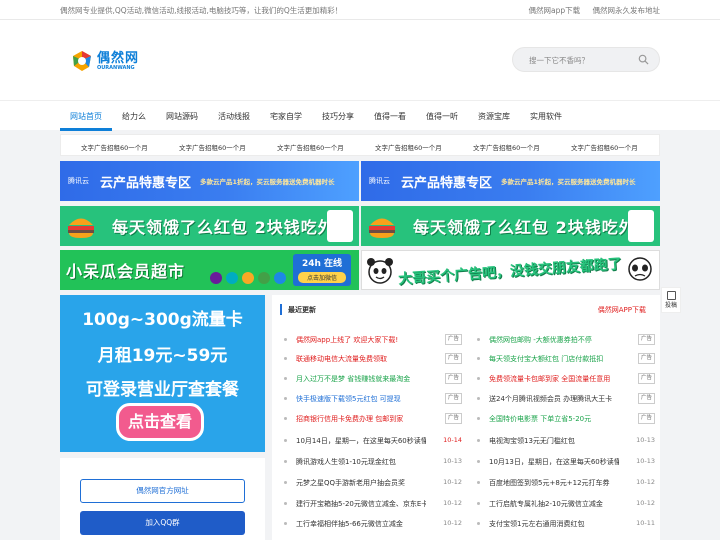  What do you see at coordinates (162, 356) in the screenshot?
I see `promo-line-2: 月租19元~59元` at bounding box center [162, 356].